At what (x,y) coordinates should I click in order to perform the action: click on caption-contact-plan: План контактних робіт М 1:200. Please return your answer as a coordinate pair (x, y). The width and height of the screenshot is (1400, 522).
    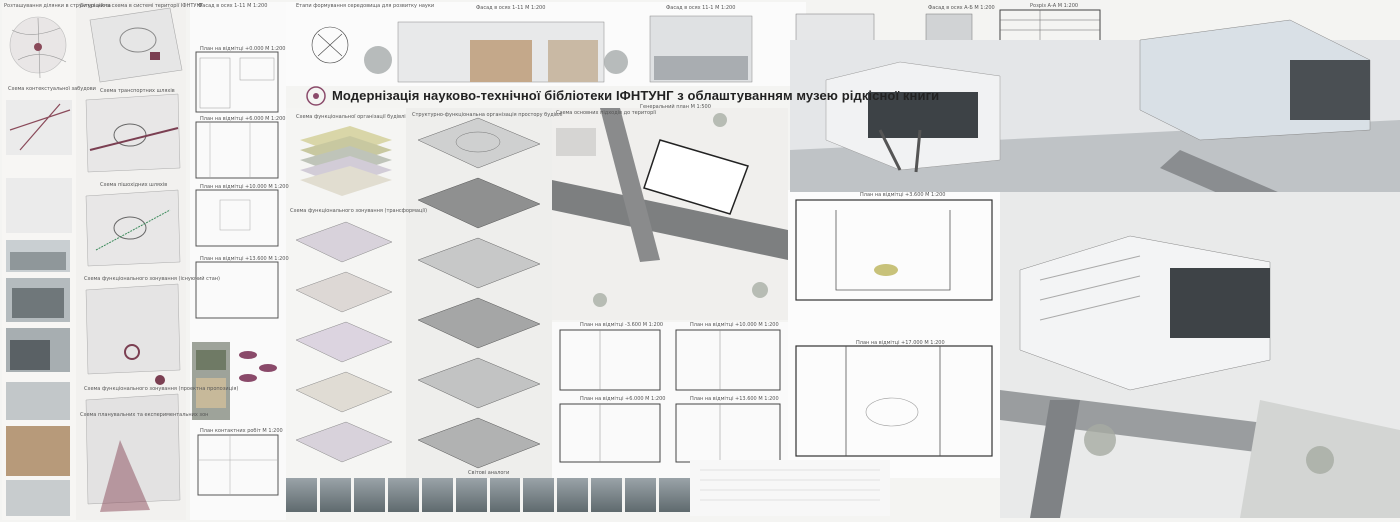
    Looking at the image, I should click on (241, 431).